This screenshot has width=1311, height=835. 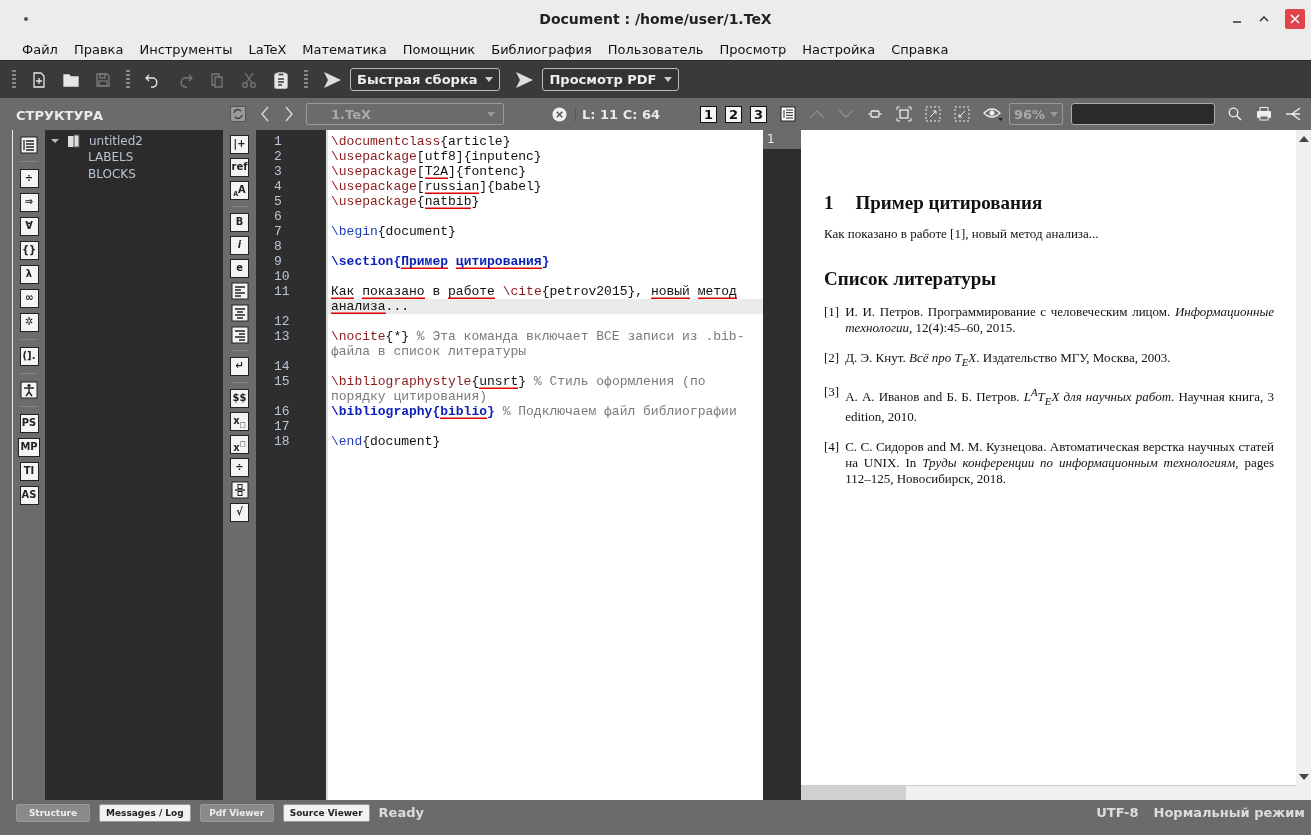 I want to click on tree-item: untitled2, so click(x=116, y=140).